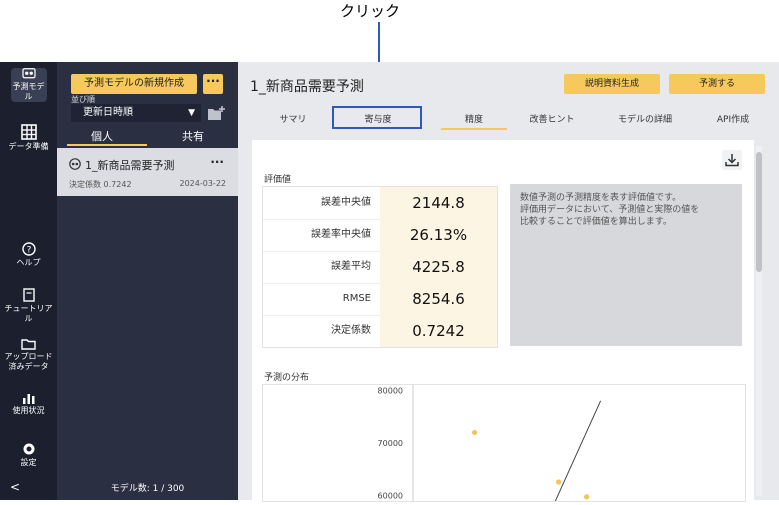  I want to click on page-title: 1_新商品需要予測, so click(307, 87).